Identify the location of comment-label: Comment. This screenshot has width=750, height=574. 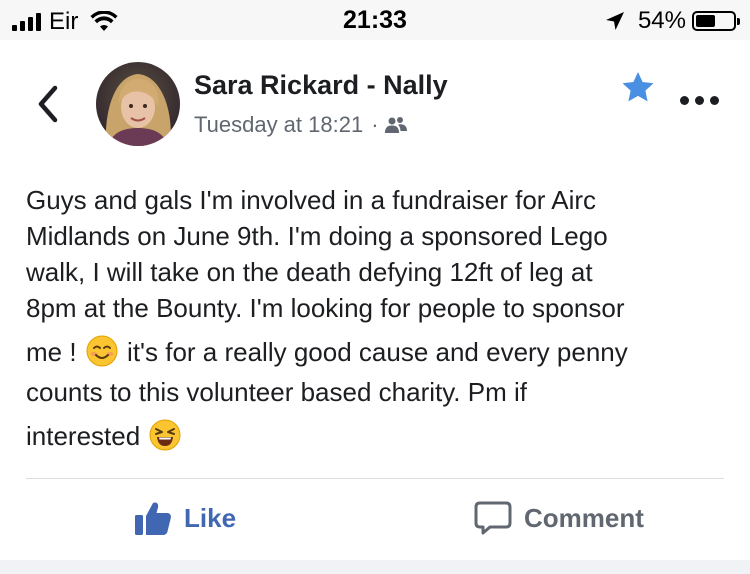
(584, 517).